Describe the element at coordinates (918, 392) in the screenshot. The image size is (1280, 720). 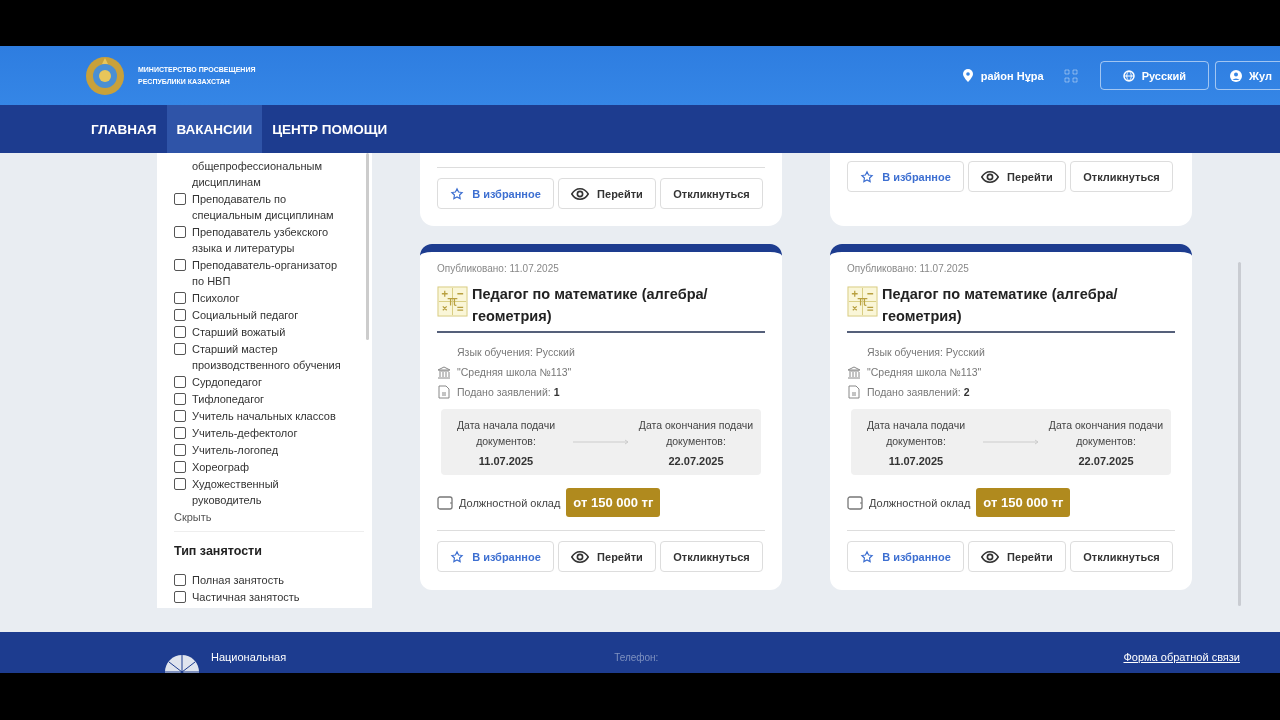
I see `applications-count: Подано заявлений: 2` at that location.